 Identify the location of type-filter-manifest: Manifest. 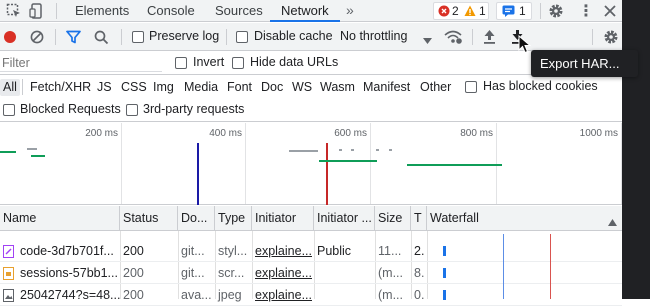
(386, 87).